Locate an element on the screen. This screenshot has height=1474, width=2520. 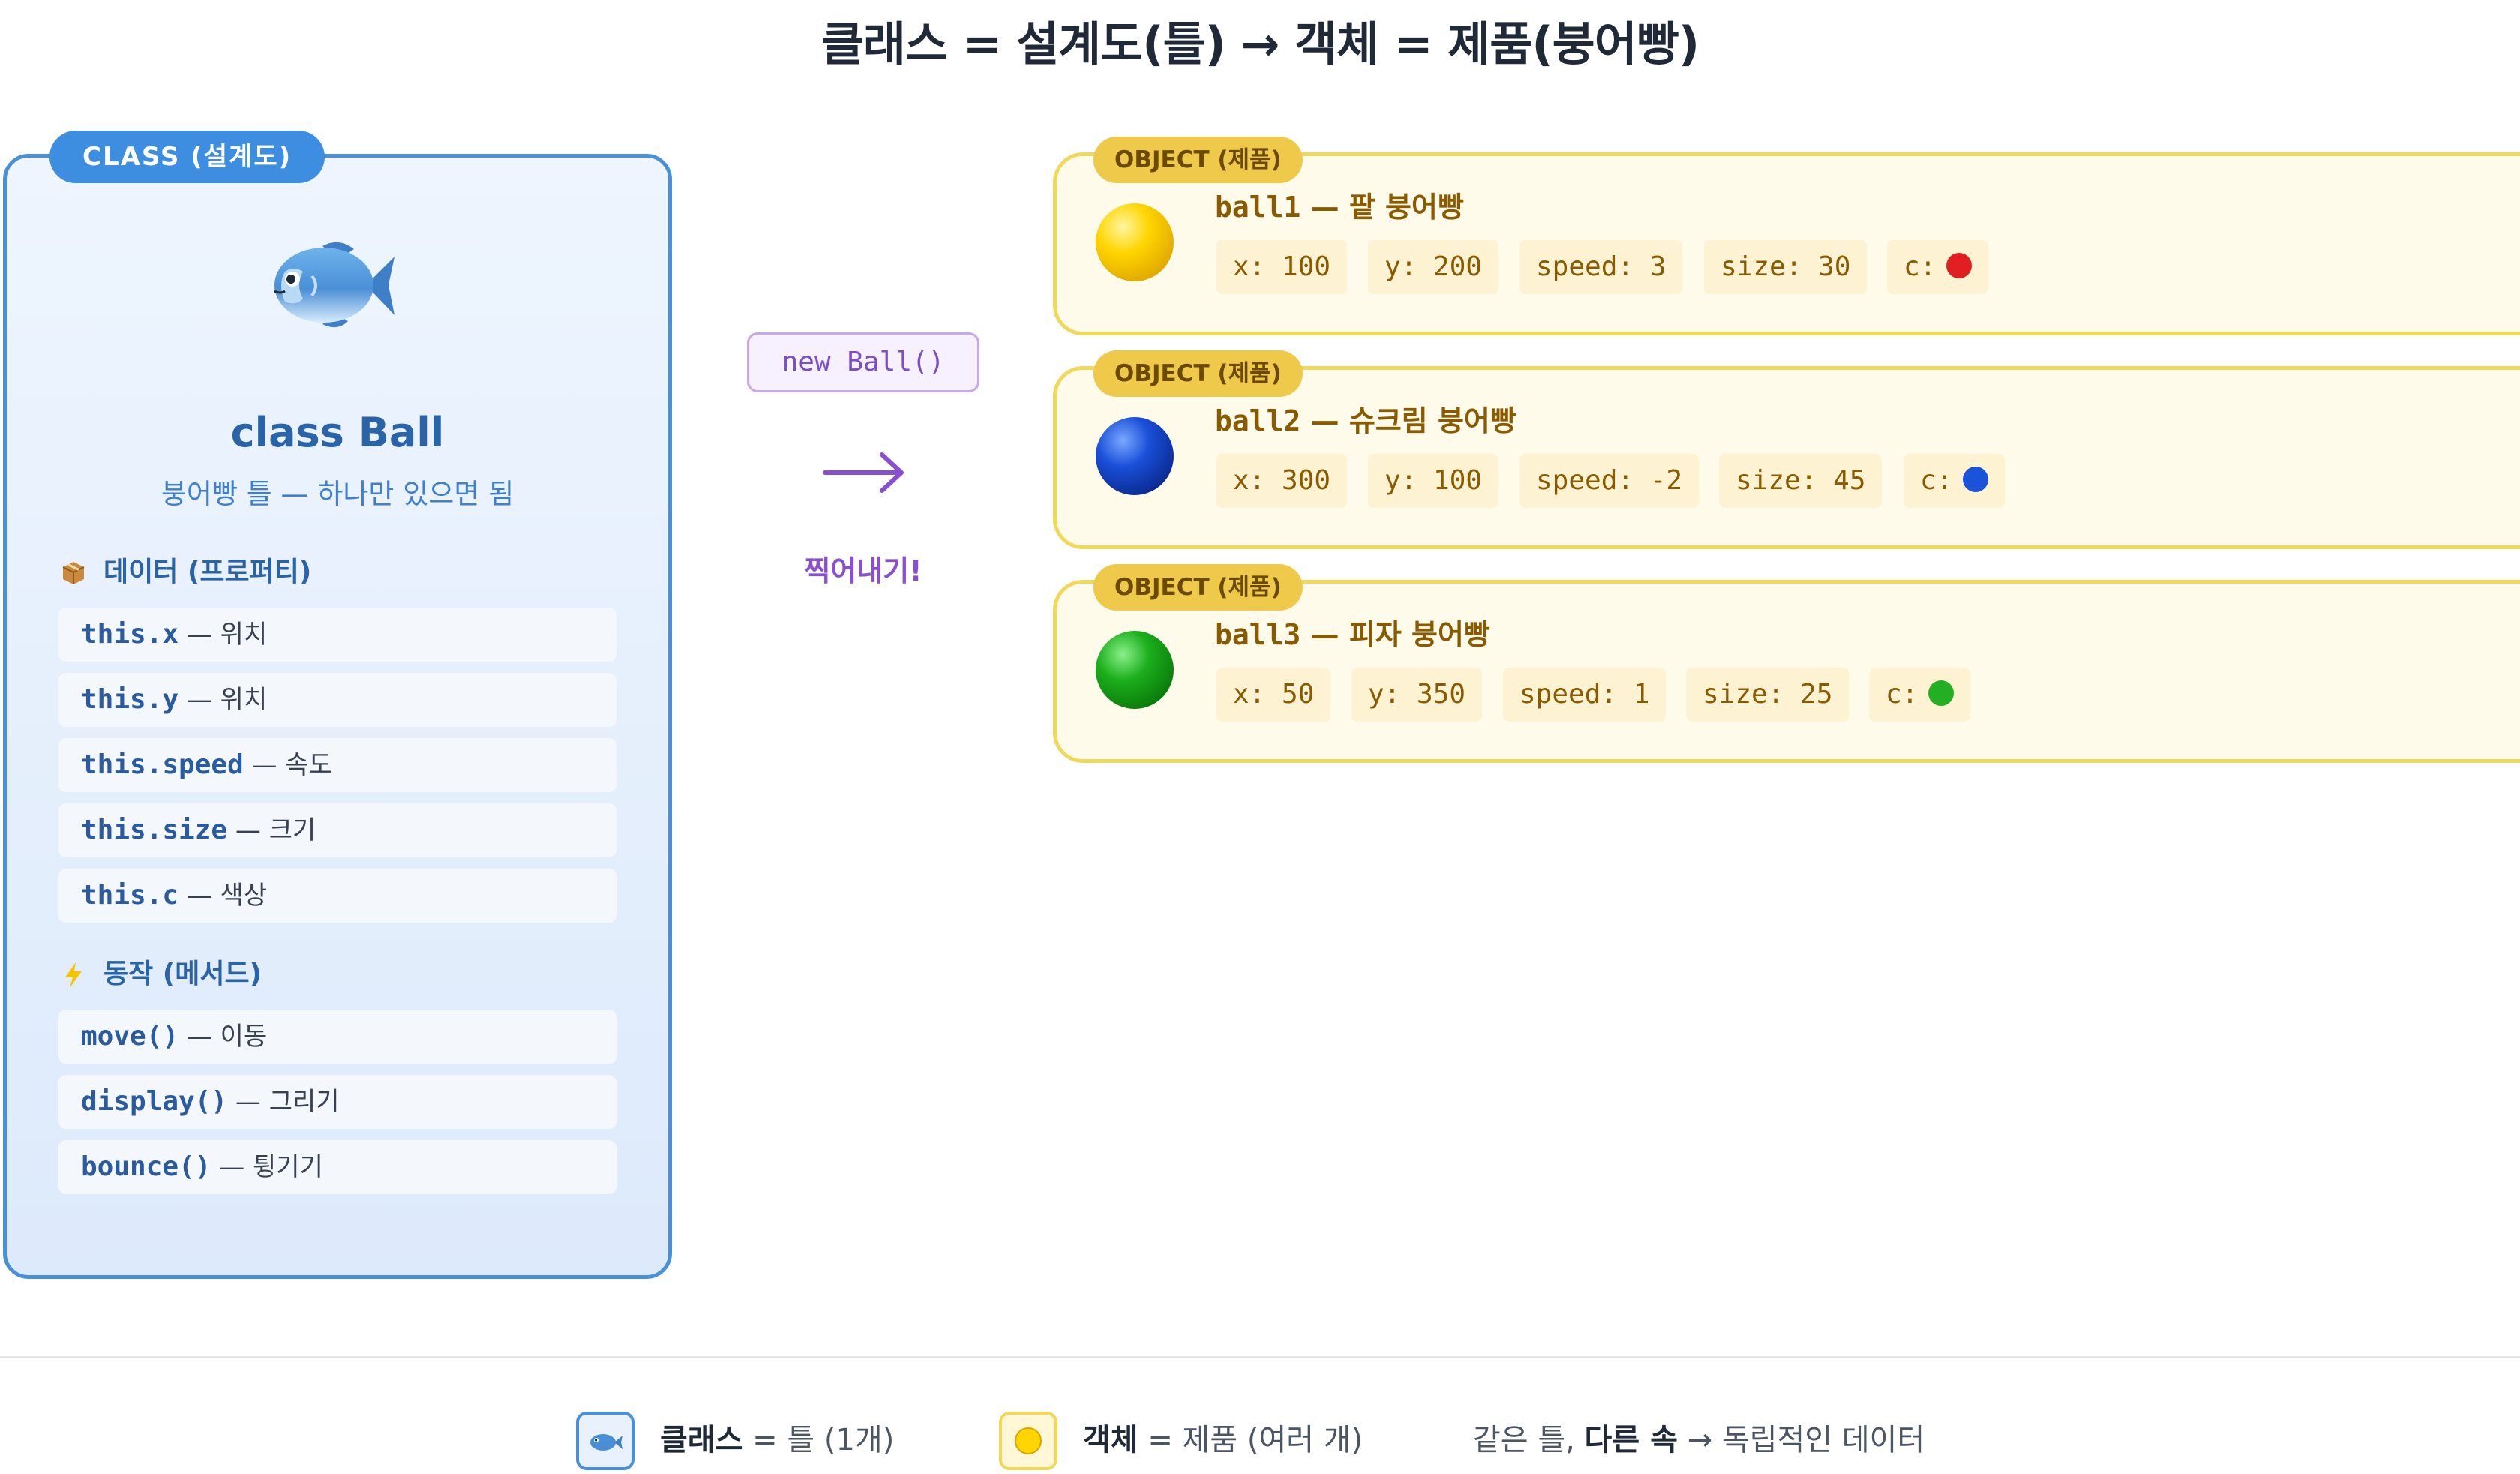
object-legend-text: 객체 = 제품 (여러 개) is located at coordinates (1223, 1440).